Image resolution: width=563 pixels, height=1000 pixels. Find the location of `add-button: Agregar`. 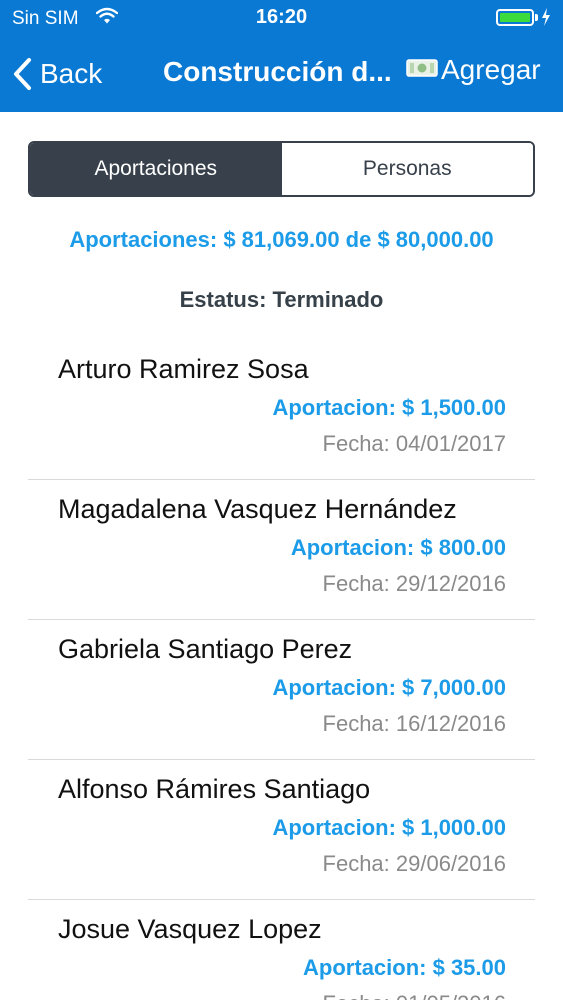

add-button: Agregar is located at coordinates (473, 70).